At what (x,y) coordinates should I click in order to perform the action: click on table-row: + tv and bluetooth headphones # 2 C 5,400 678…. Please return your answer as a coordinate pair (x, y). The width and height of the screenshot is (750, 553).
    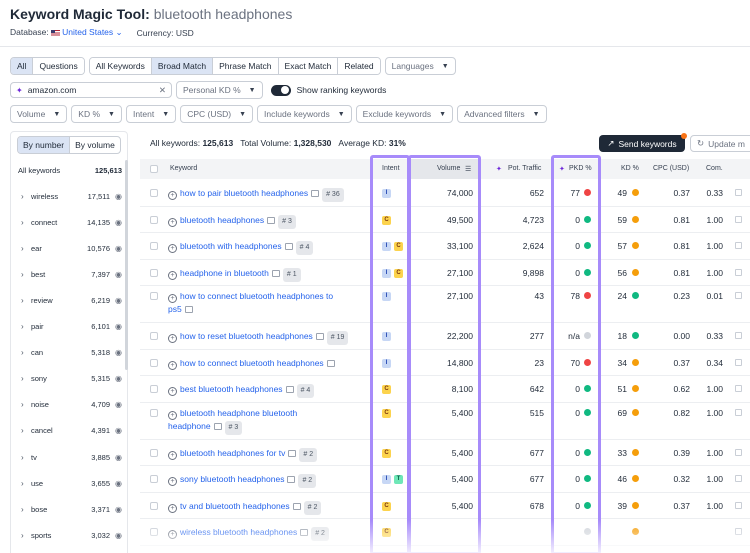
    Looking at the image, I should click on (445, 506).